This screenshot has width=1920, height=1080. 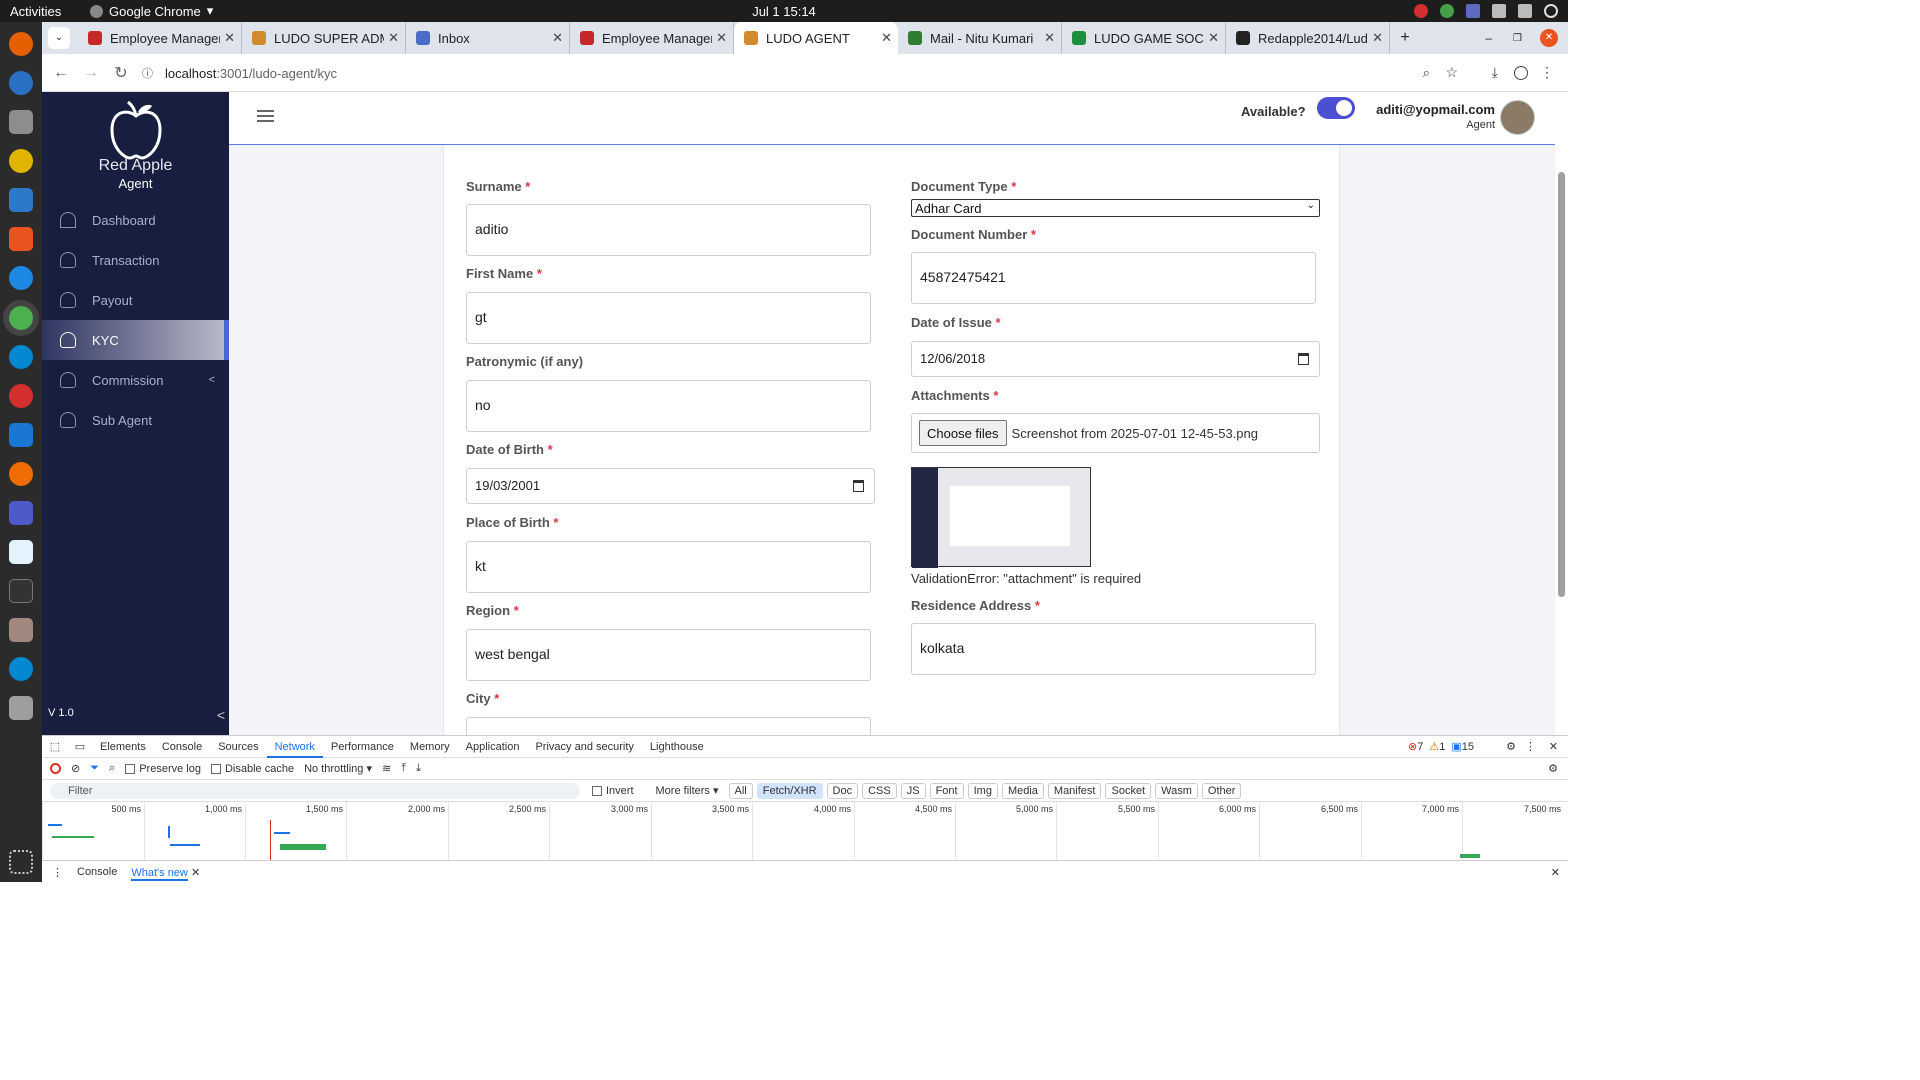 I want to click on filter-chip-all: All, so click(x=740, y=790).